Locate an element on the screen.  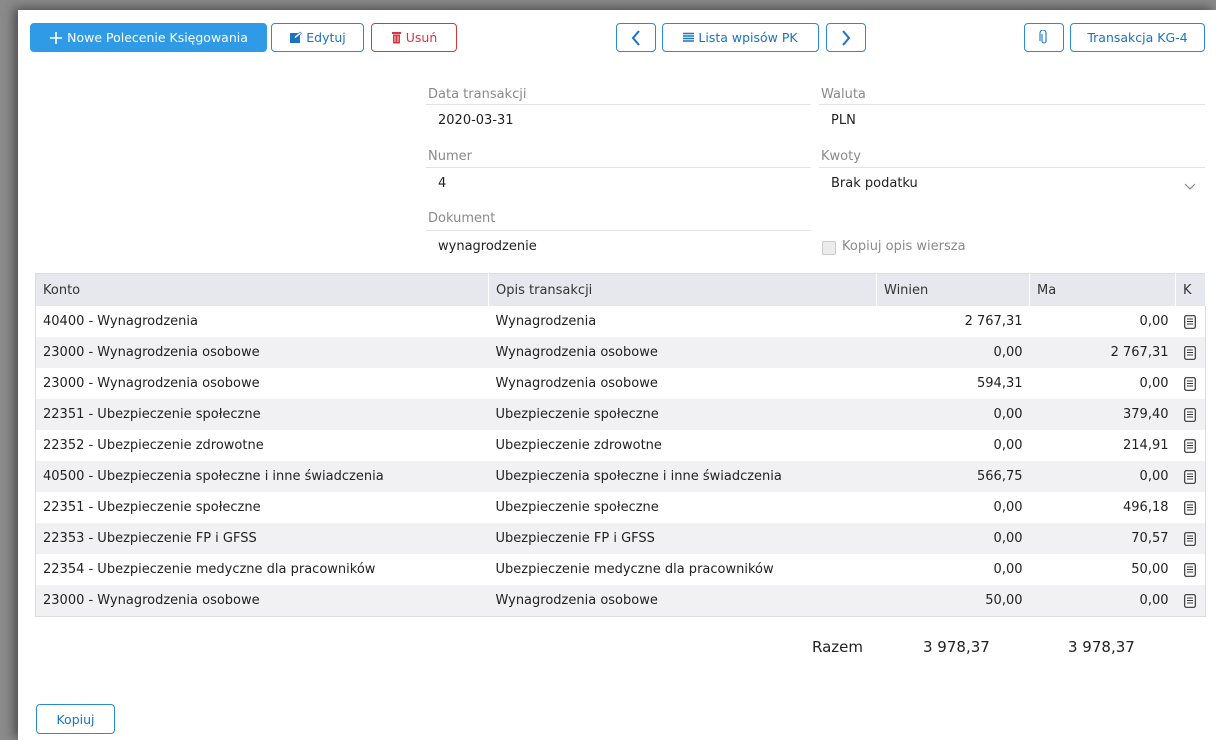
entry-list-button: Lista wpisów PK is located at coordinates (740, 37).